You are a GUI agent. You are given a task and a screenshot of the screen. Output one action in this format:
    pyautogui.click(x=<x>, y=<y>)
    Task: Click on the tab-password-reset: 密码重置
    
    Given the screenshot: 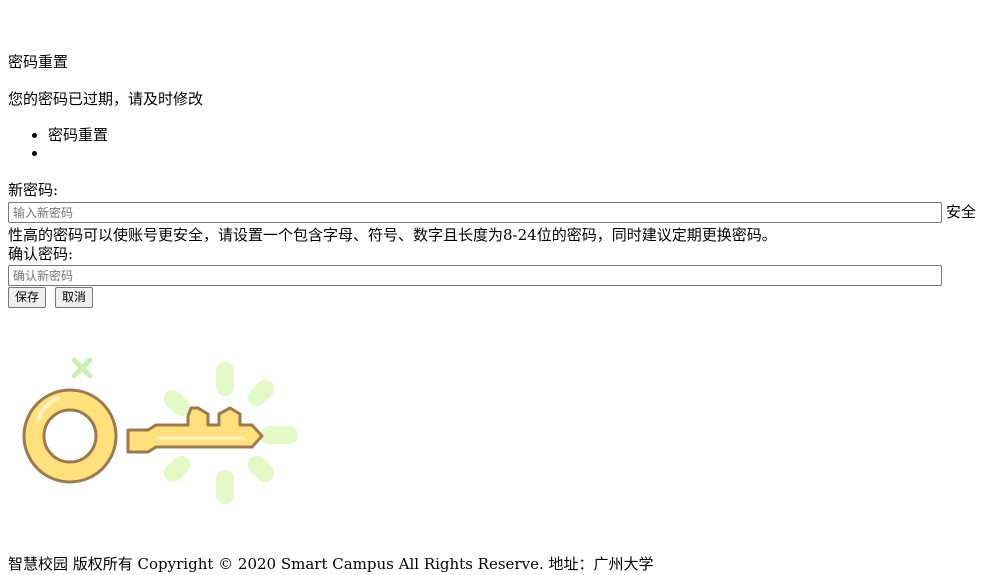 What is the action you would take?
    pyautogui.click(x=78, y=135)
    